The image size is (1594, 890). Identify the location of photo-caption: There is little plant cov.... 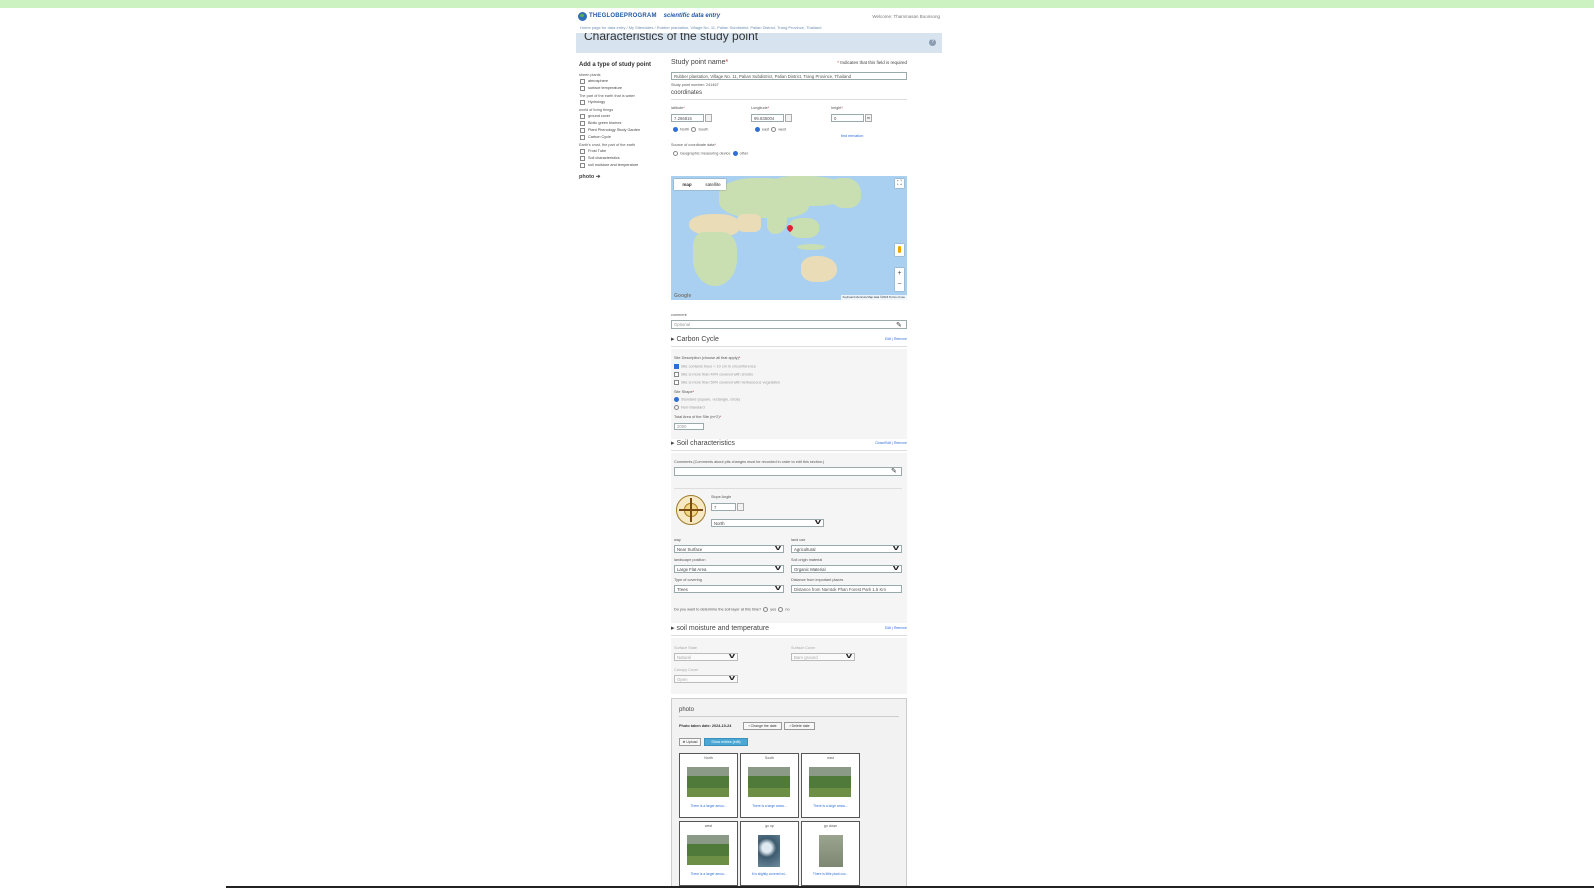
(830, 874).